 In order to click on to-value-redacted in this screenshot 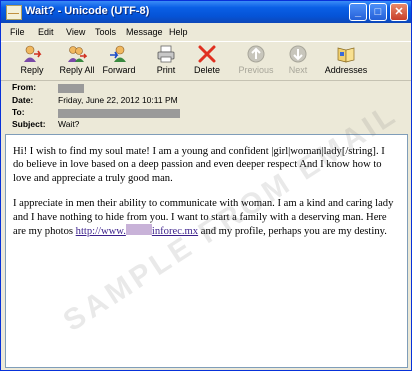, I will do `click(119, 113)`.